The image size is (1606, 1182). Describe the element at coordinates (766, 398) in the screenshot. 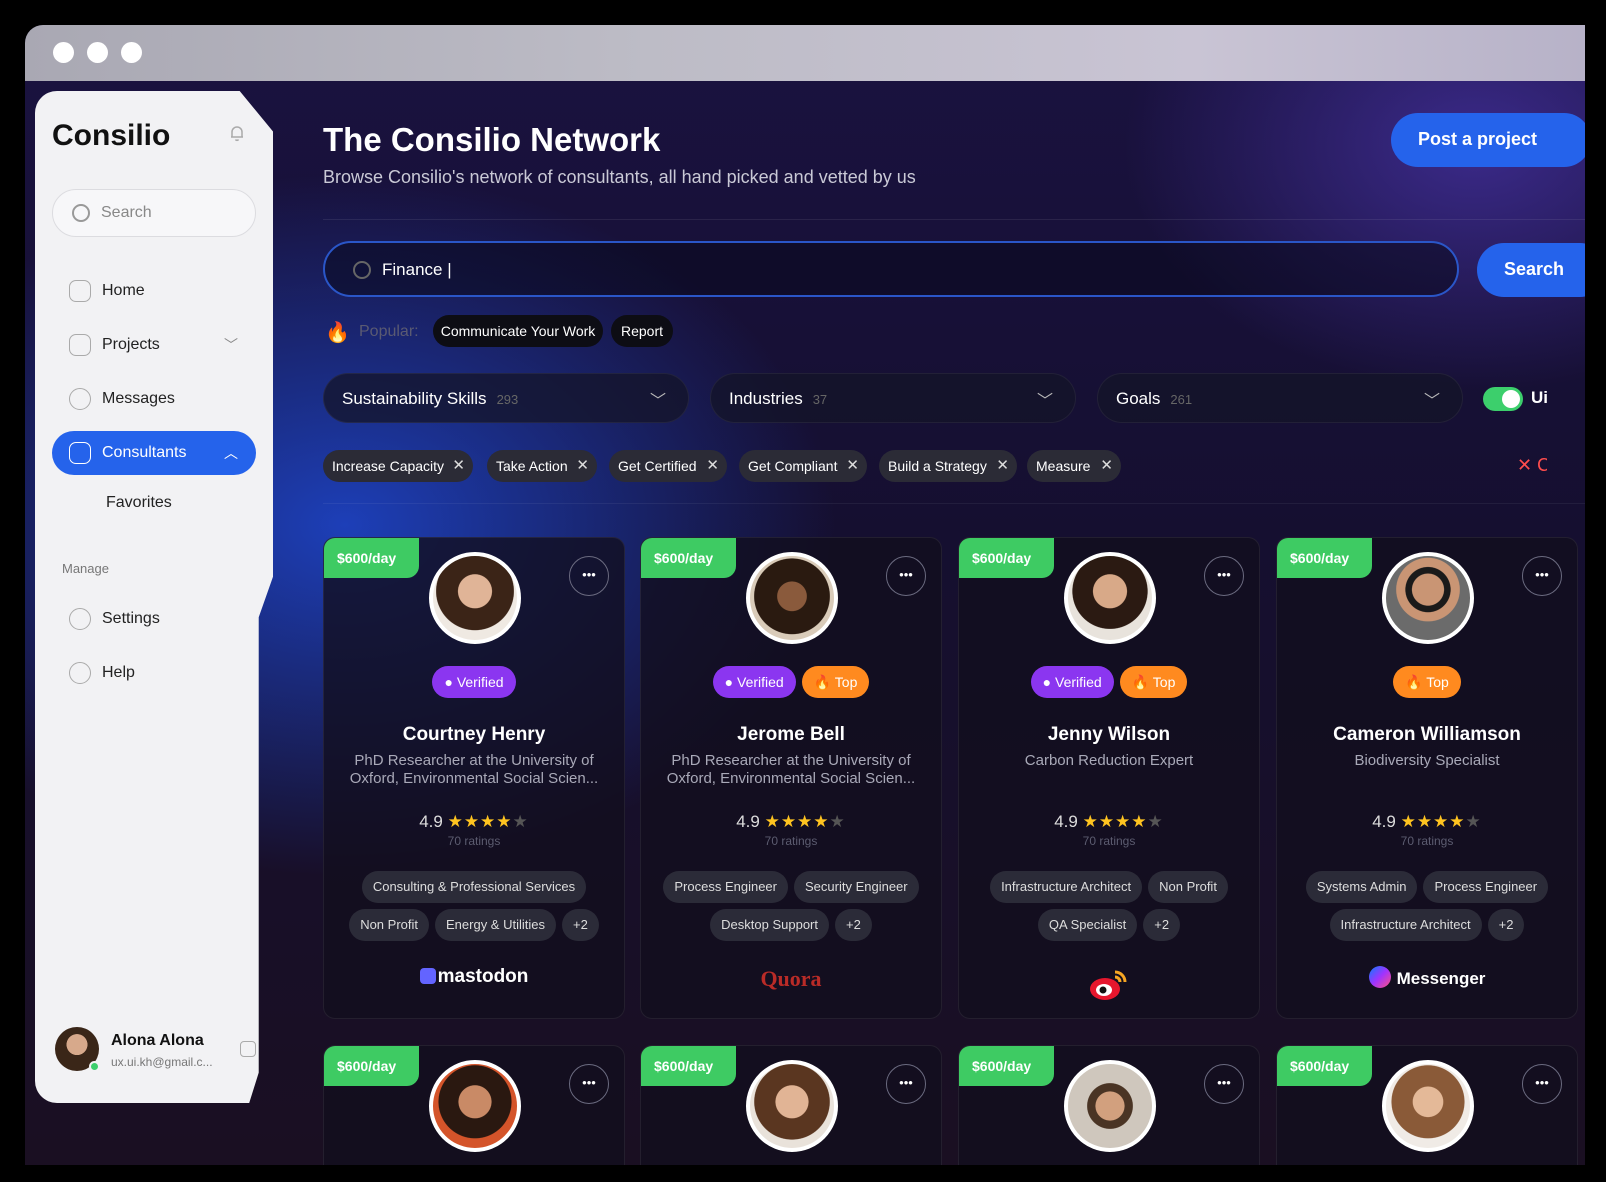

I see `filter-label: Industries` at that location.